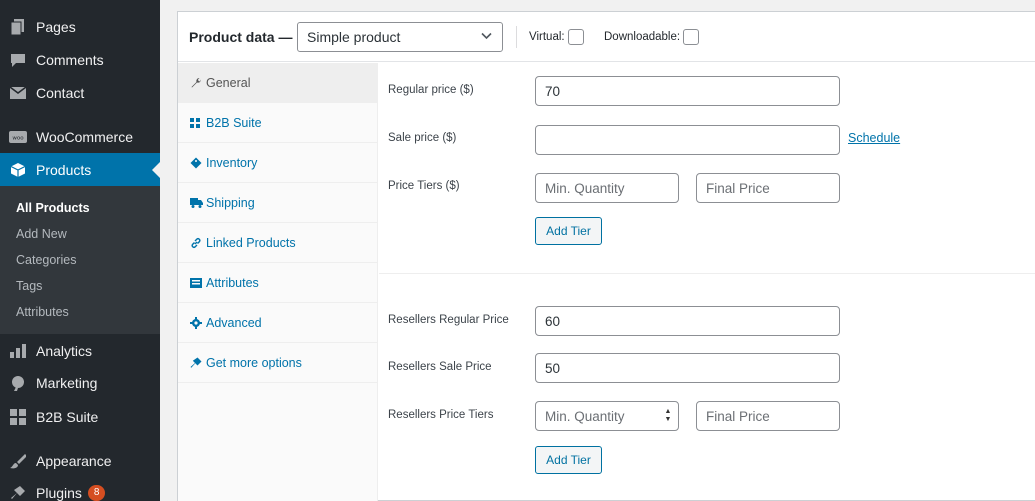  I want to click on sidebar-item-woocommerce: woo WooCommerce, so click(80, 137).